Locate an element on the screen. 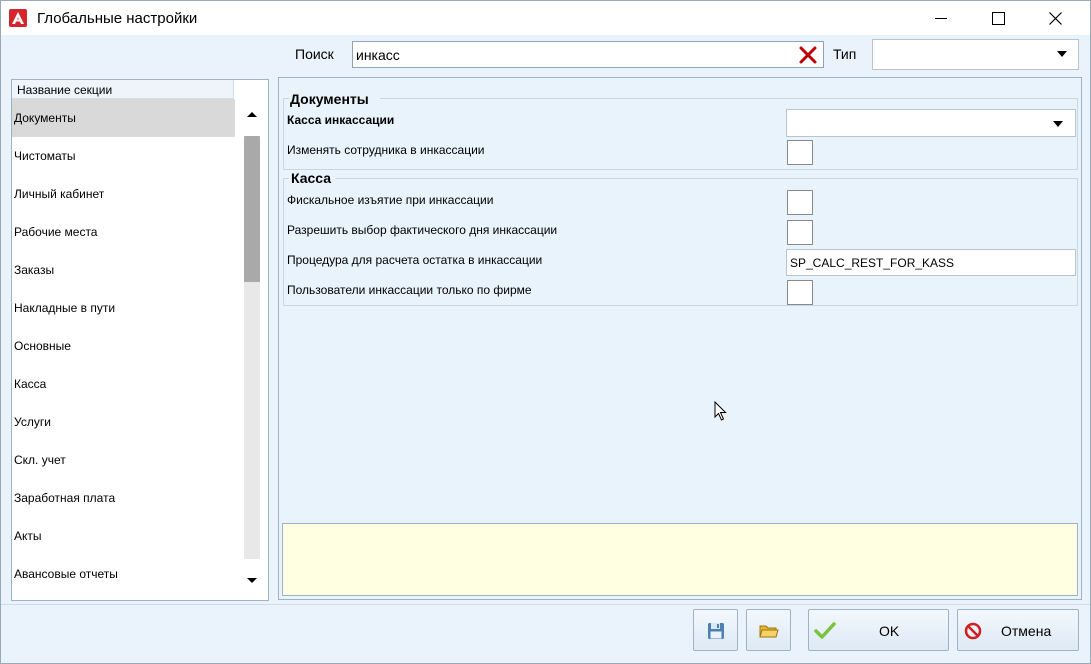  list-item-label: Касса is located at coordinates (30, 384).